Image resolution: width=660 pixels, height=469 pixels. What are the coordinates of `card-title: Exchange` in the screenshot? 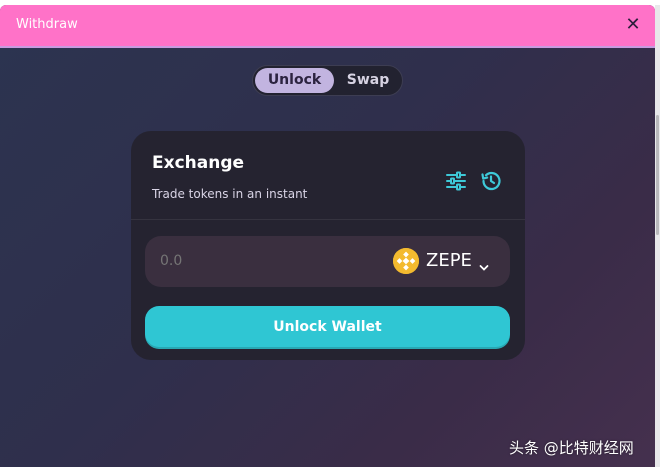 It's located at (198, 163).